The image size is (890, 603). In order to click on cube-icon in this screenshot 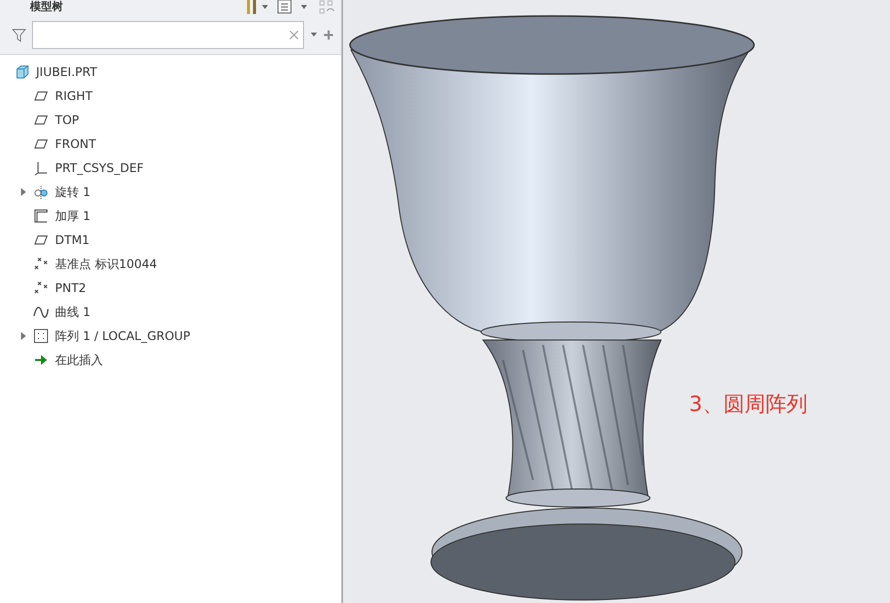, I will do `click(22, 72)`.